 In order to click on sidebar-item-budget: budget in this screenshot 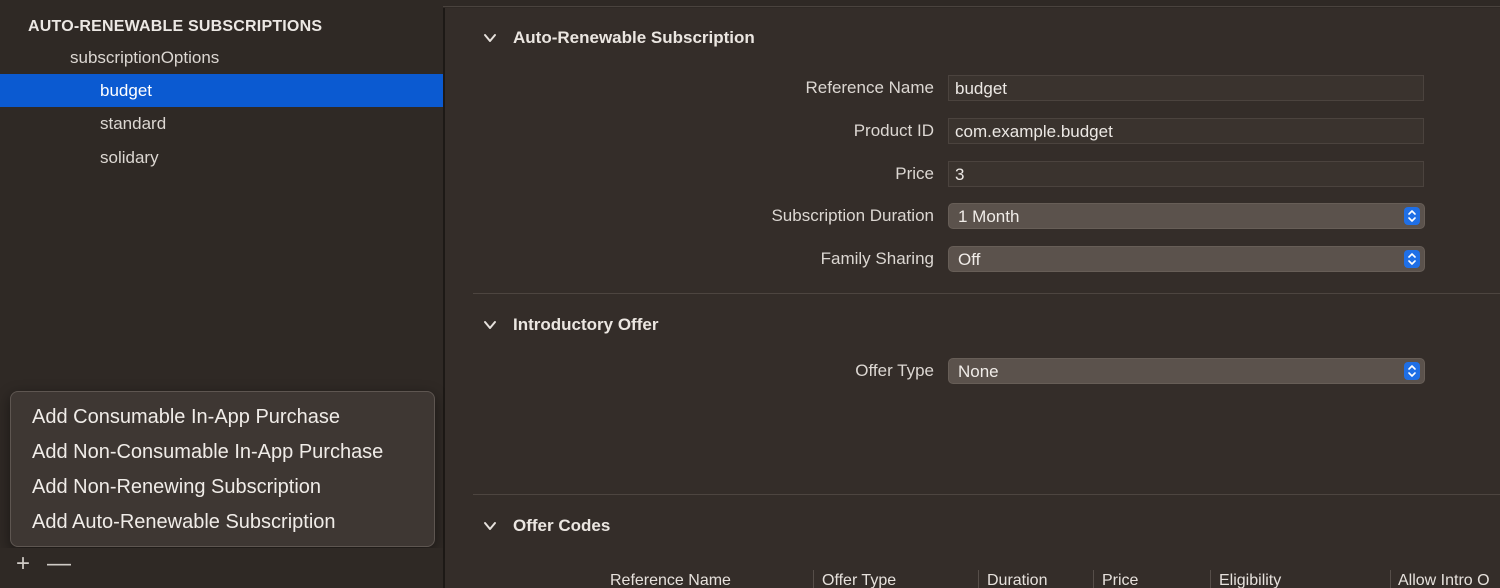, I will do `click(221, 90)`.